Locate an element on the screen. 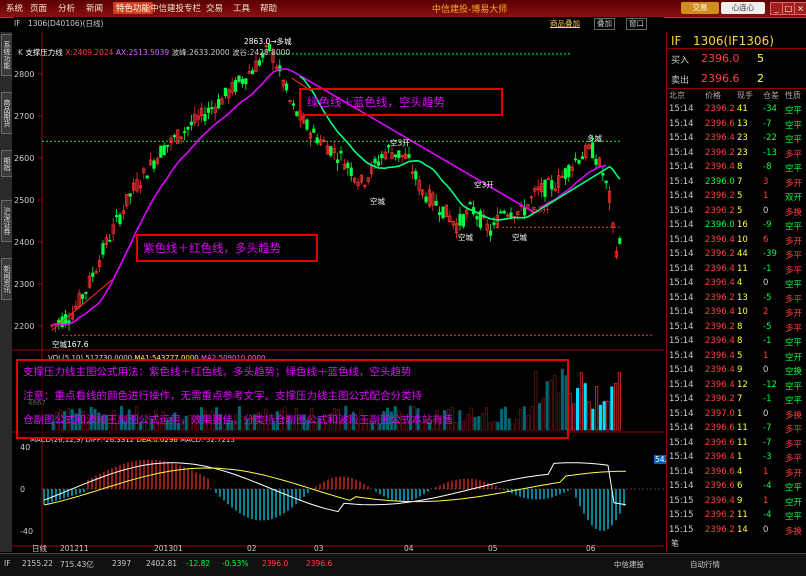 This screenshot has height=576, width=806. menu-item-7: 工具 is located at coordinates (241, 8).